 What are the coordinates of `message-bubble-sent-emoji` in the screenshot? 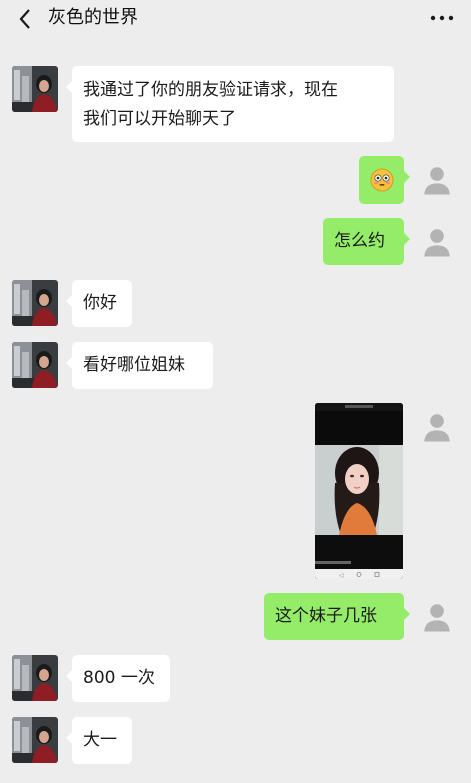 It's located at (384, 180).